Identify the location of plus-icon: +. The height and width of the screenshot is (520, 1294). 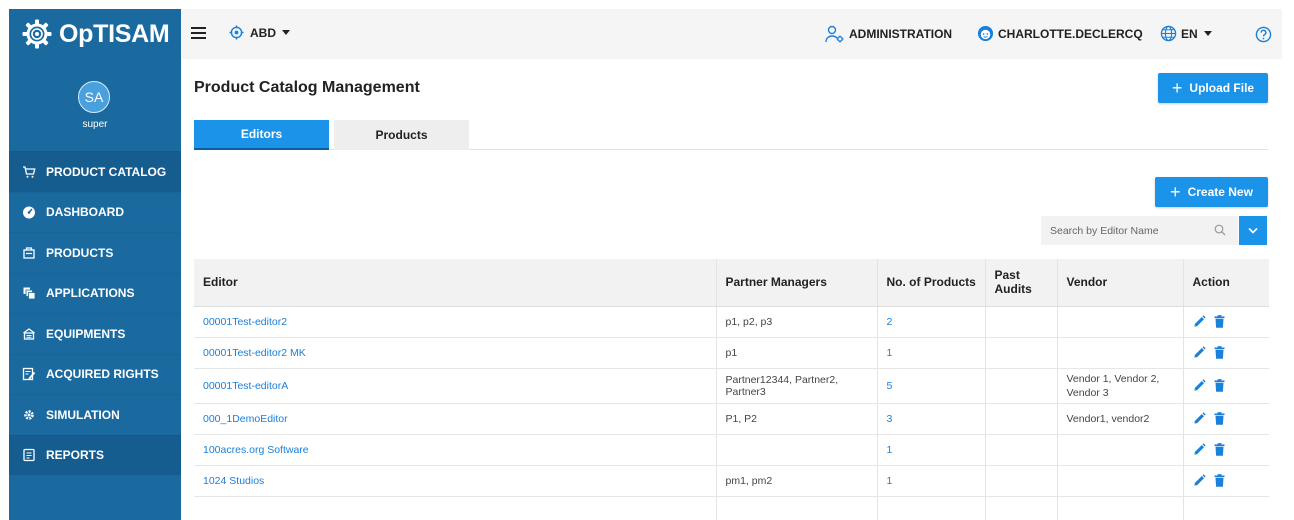
(1175, 192).